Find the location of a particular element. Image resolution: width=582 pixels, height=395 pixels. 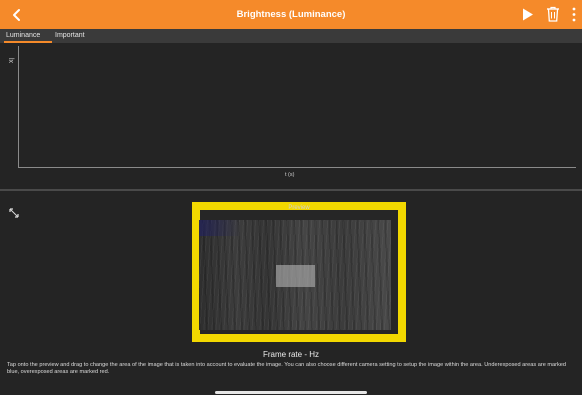

trash-icon is located at coordinates (553, 14).